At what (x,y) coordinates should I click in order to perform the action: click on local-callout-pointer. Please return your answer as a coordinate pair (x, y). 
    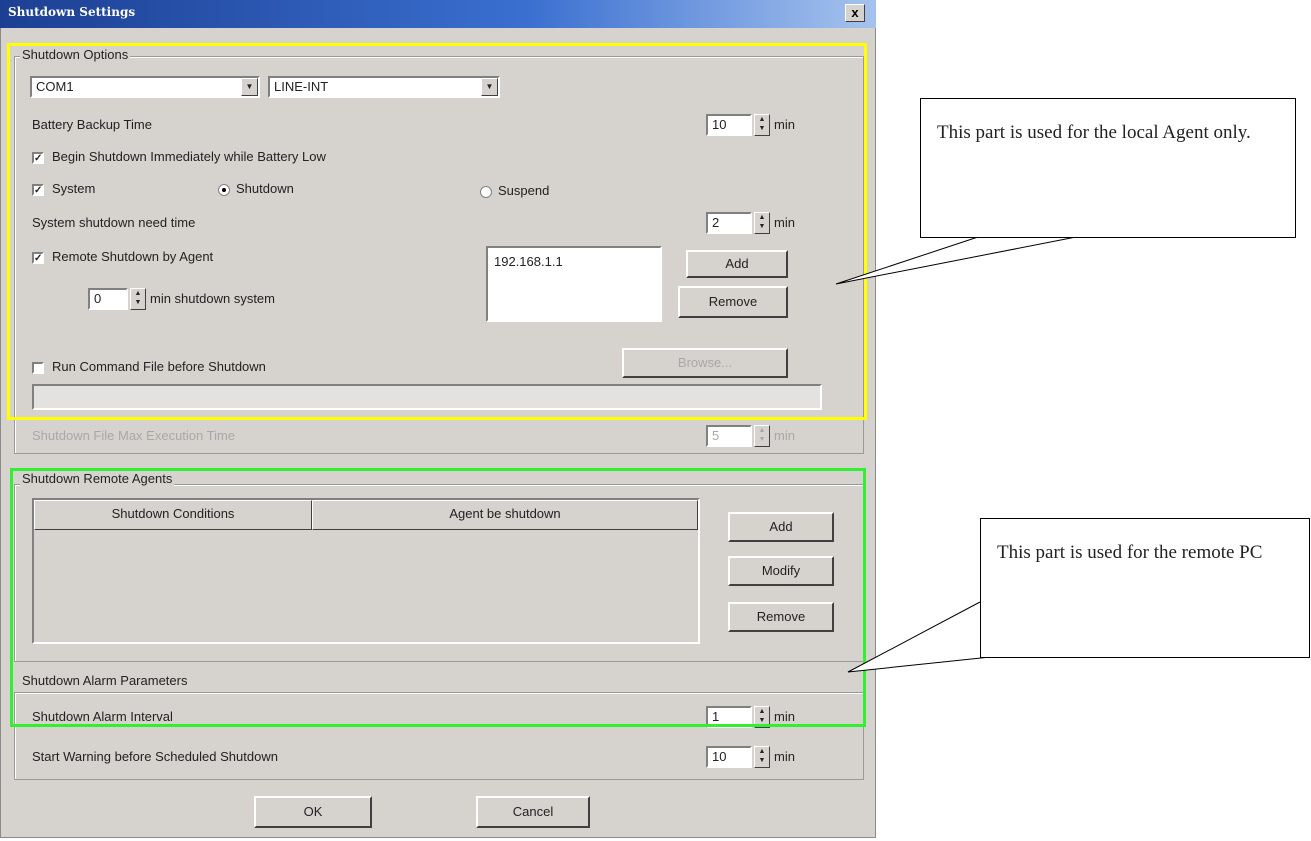
    Looking at the image, I should click on (956, 260).